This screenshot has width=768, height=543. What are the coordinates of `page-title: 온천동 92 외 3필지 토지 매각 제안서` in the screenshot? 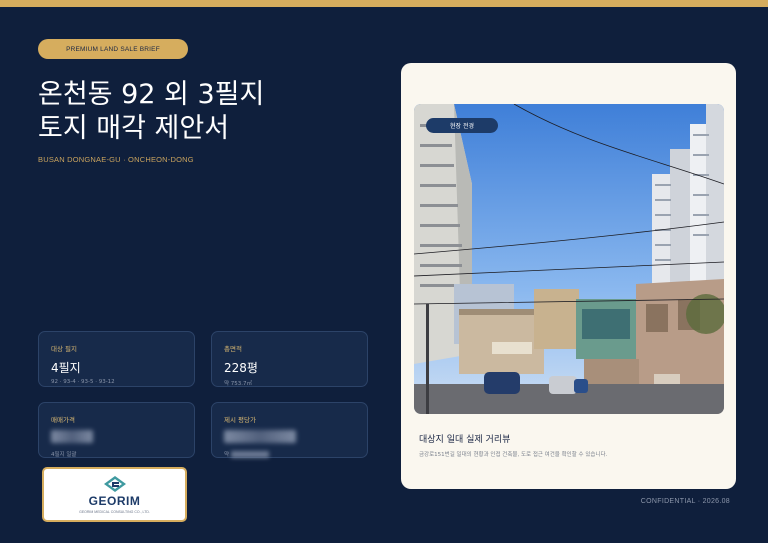 It's located at (208, 112).